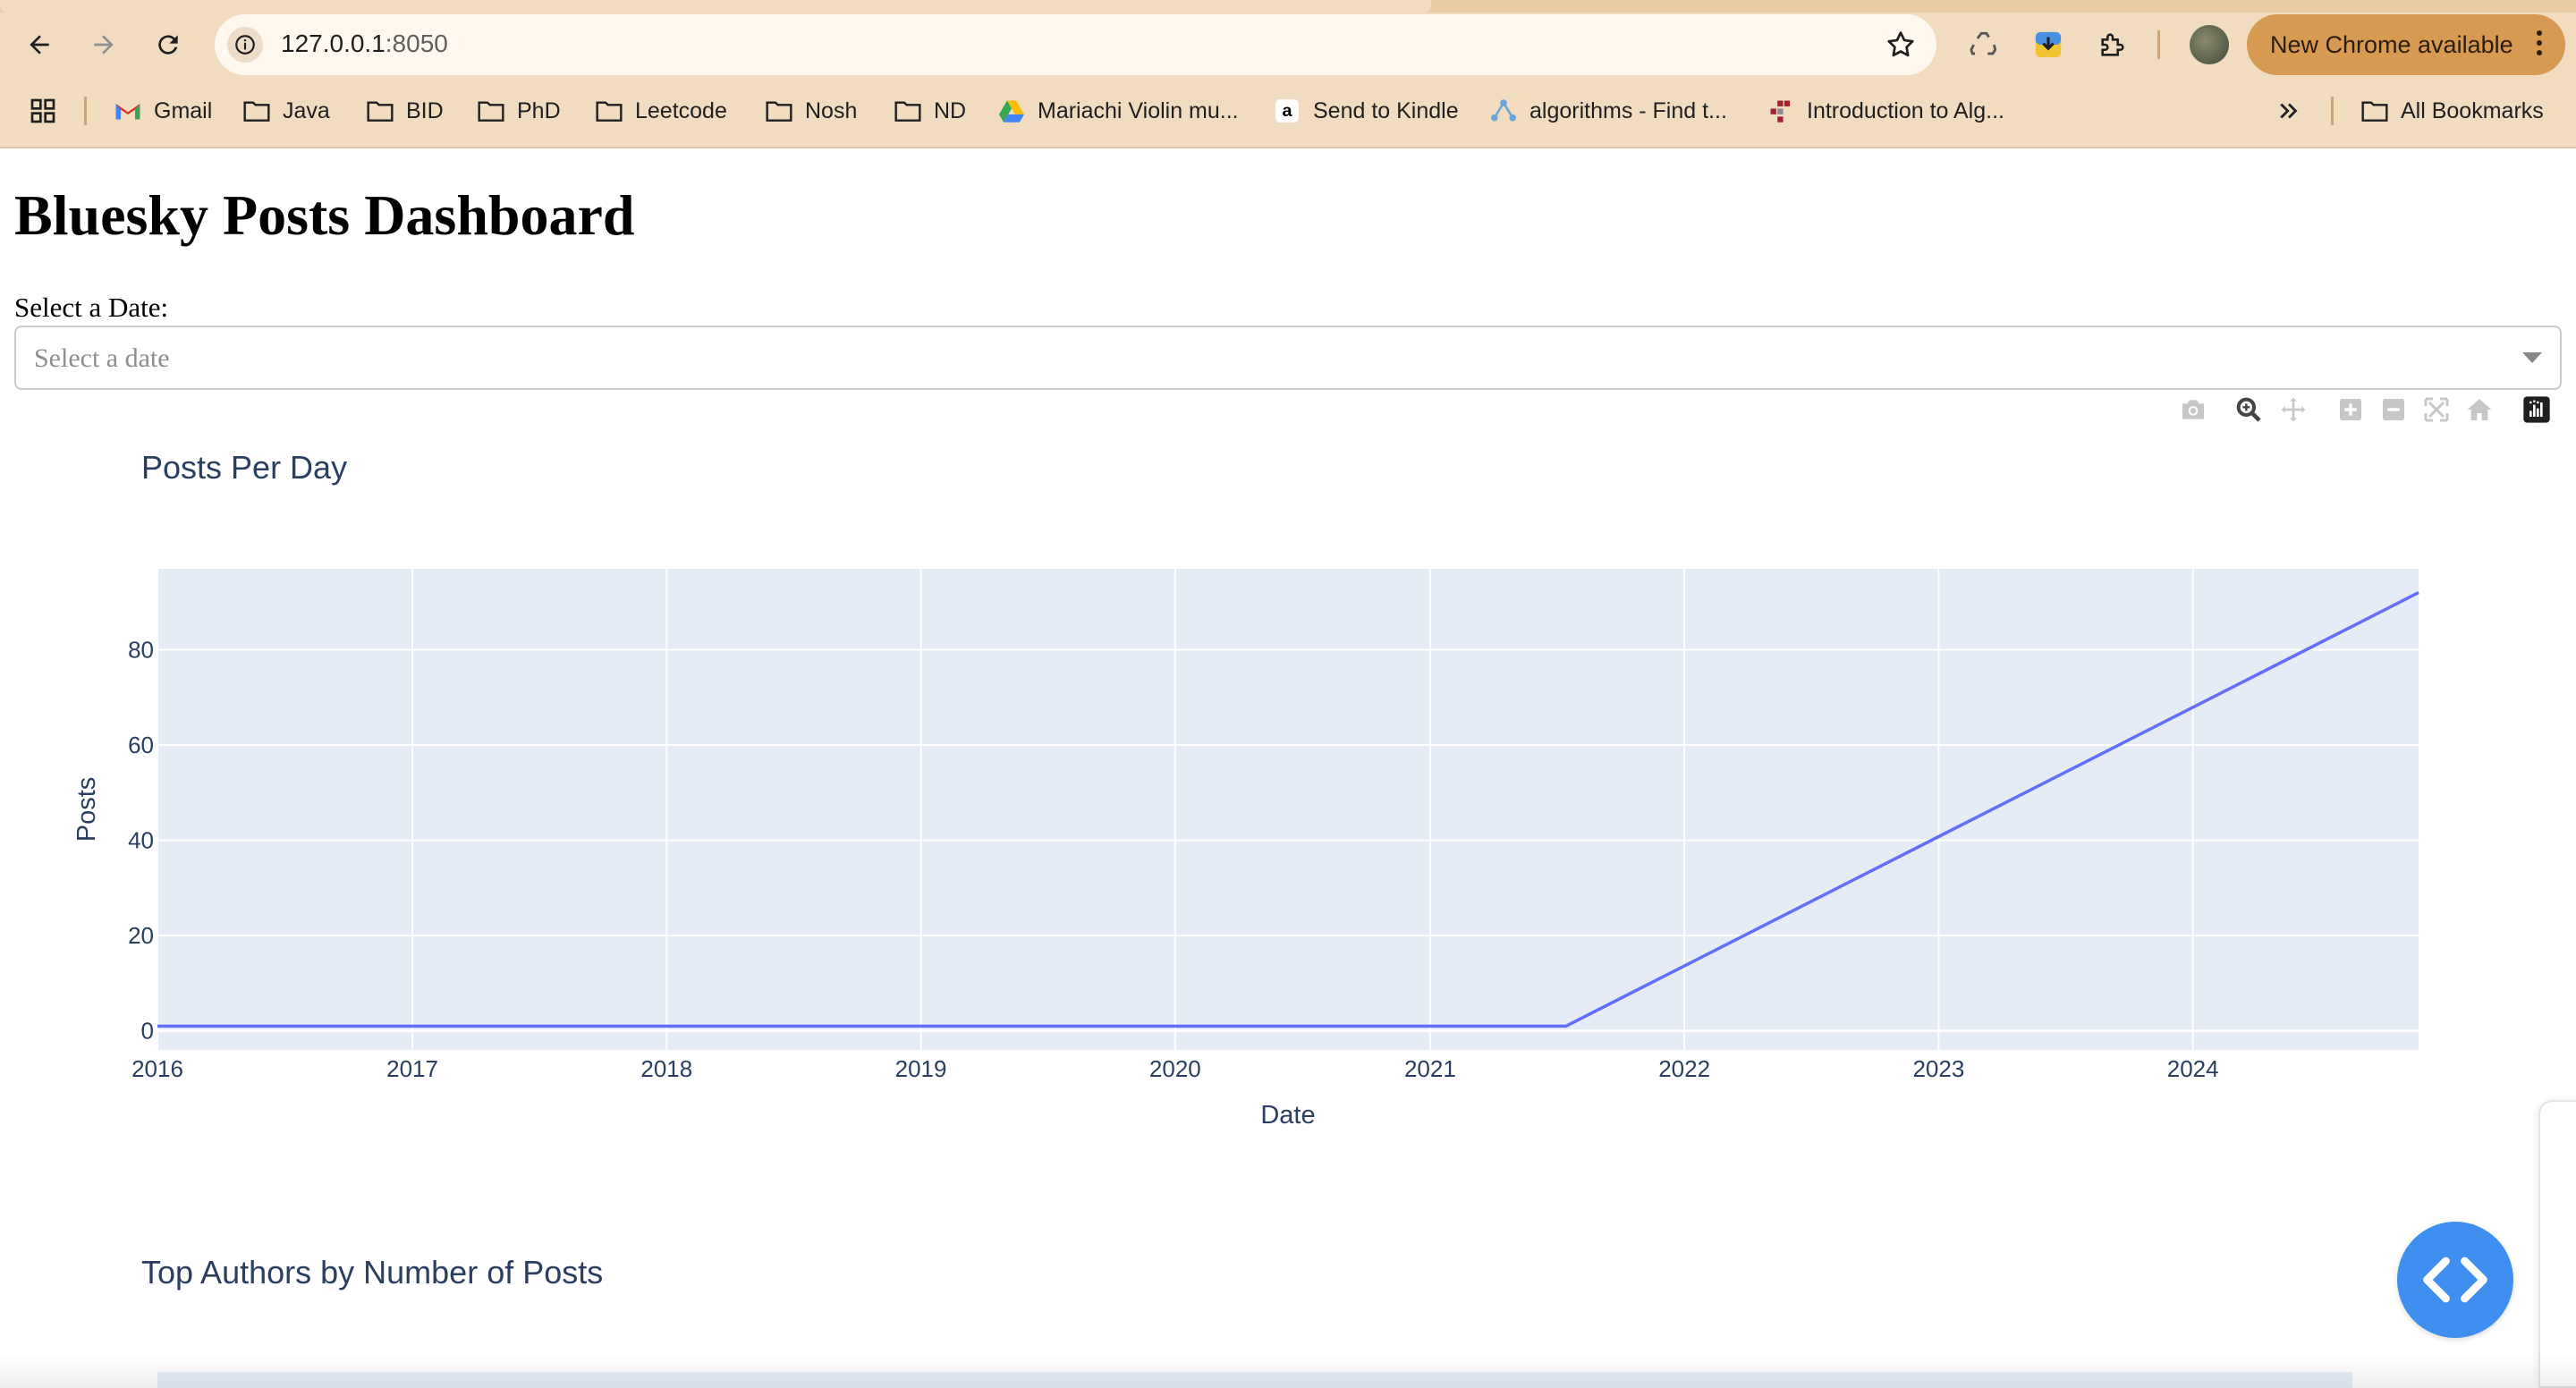  What do you see at coordinates (141, 936) in the screenshot?
I see `y-tick-label: 20` at bounding box center [141, 936].